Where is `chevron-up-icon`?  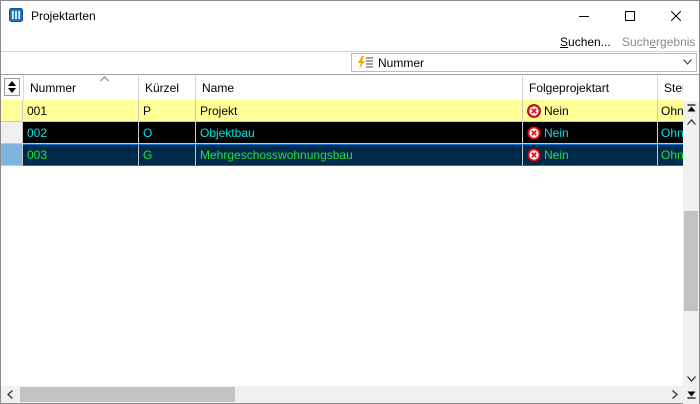 chevron-up-icon is located at coordinates (691, 122).